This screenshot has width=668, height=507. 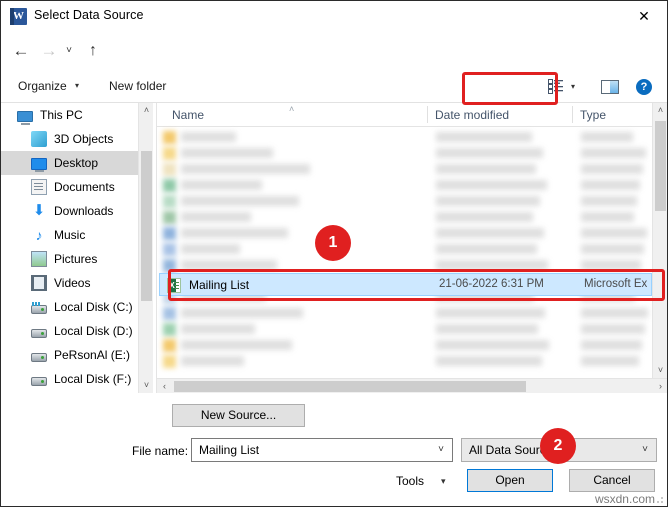 What do you see at coordinates (491, 284) in the screenshot?
I see `file-date-cell: 21-06-2022 6:31 PM` at bounding box center [491, 284].